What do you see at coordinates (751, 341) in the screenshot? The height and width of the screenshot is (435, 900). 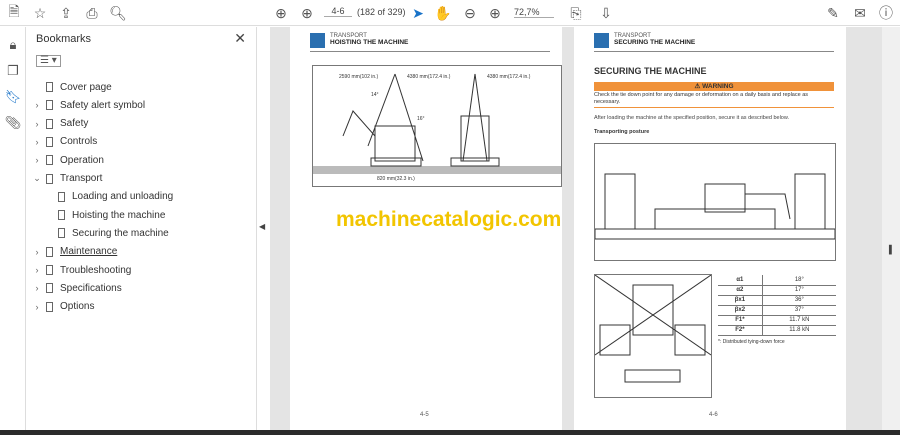 I see `footnote: *: Distributed tying-down force` at bounding box center [751, 341].